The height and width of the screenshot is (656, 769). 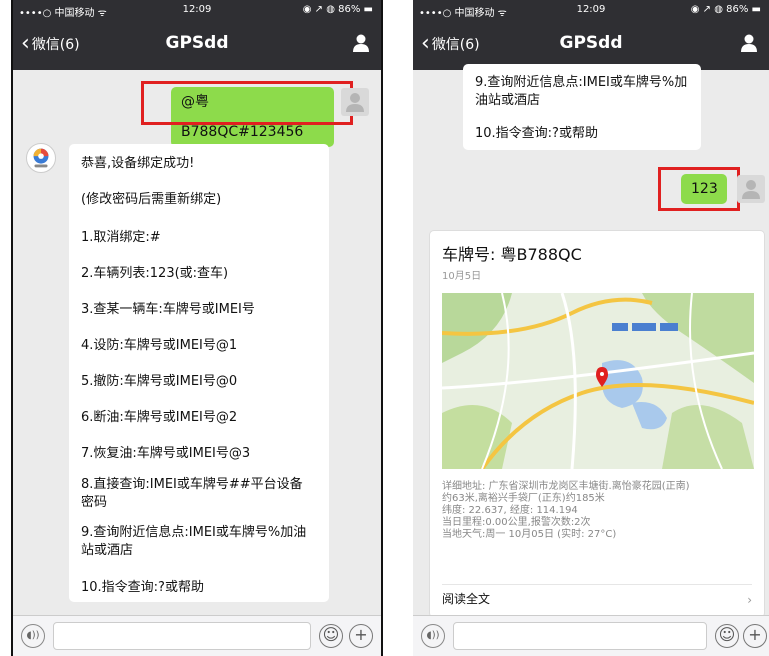 I want to click on detail-line: 当日里程:0.00公里,报警次数:2次, so click(x=516, y=522).